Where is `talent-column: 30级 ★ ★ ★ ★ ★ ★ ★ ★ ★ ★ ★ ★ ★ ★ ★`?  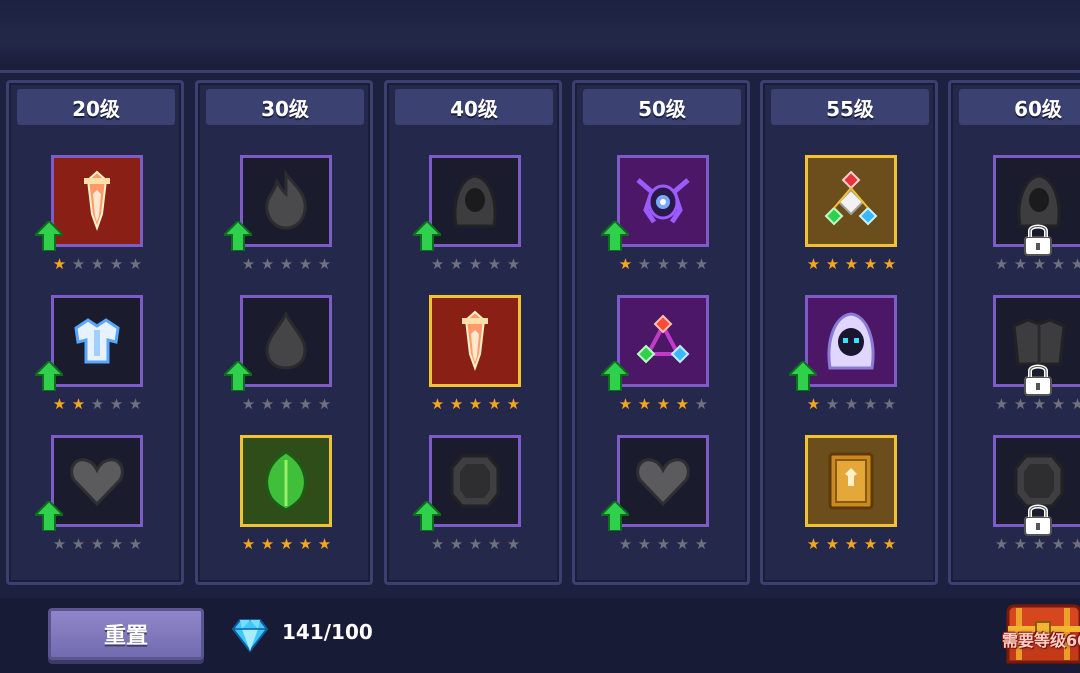 talent-column: 30级 ★ ★ ★ ★ ★ ★ ★ ★ ★ ★ ★ ★ ★ ★ ★ is located at coordinates (284, 332).